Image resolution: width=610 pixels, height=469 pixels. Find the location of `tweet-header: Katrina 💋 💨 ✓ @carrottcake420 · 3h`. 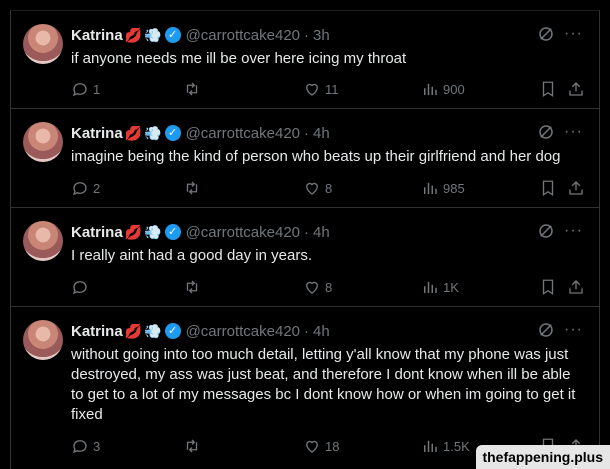

tweet-header: Katrina 💋 💨 ✓ @carrottcake420 · 3h is located at coordinates (200, 35).